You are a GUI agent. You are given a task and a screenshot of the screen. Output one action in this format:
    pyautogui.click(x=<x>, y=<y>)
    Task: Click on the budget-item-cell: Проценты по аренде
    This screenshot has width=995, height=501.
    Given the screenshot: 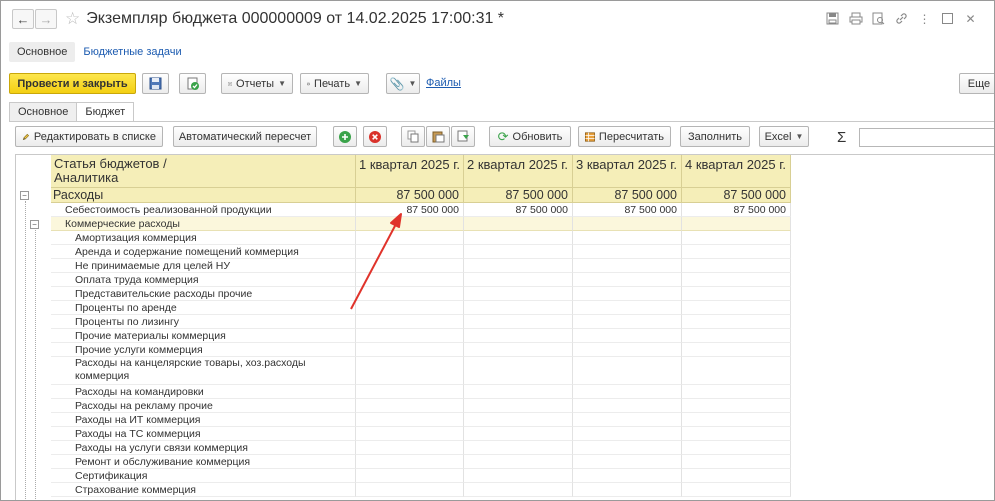 What is the action you would take?
    pyautogui.click(x=203, y=308)
    